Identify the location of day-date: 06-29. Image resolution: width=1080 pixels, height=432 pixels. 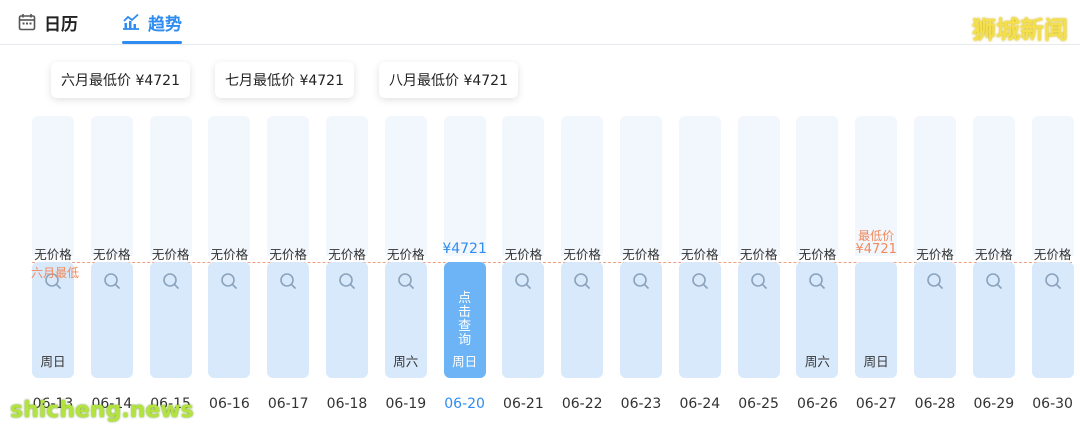
(994, 404).